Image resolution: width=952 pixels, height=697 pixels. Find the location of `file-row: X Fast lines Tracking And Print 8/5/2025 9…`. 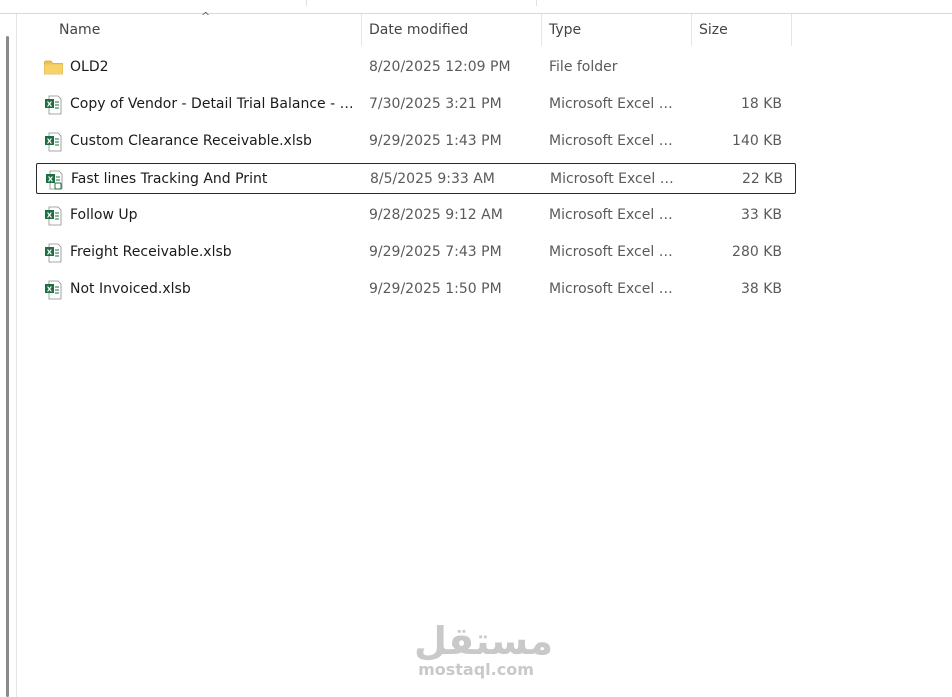

file-row: X Fast lines Tracking And Print 8/5/2025 9… is located at coordinates (416, 178).